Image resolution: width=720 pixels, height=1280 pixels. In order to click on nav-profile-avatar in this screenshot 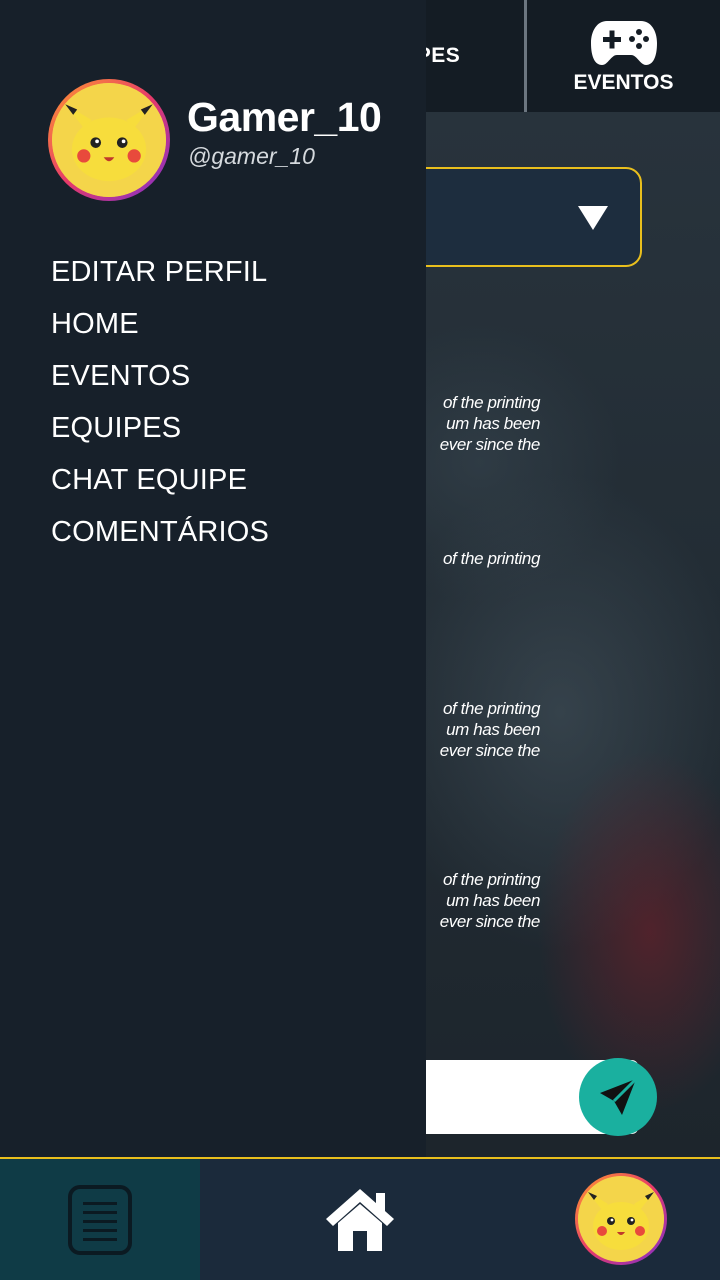, I will do `click(621, 1219)`.